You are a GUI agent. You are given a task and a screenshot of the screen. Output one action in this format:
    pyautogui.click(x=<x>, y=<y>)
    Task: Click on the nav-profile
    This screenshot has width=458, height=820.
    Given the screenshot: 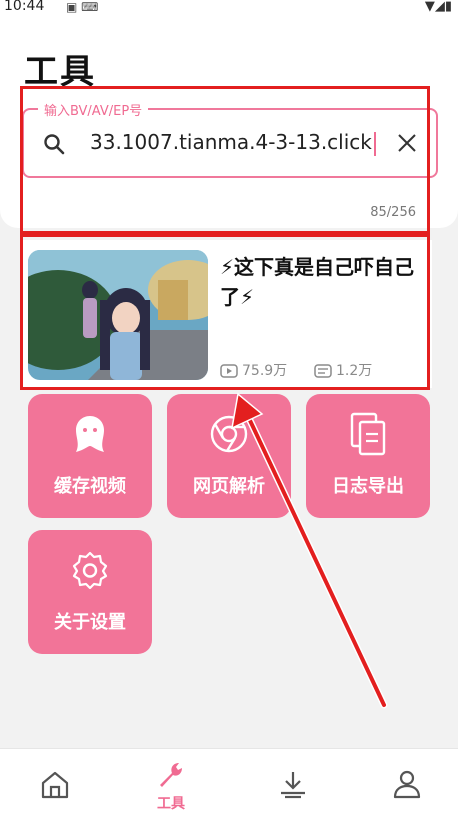 What is the action you would take?
    pyautogui.click(x=399, y=784)
    